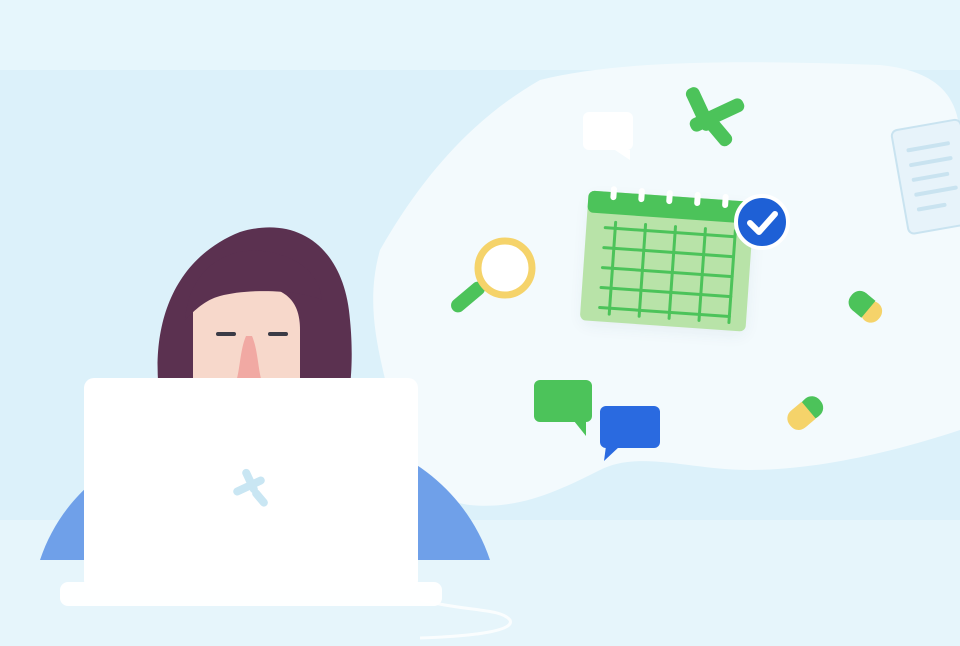 This screenshot has height=646, width=960. Describe the element at coordinates (667, 261) in the screenshot. I see `calendar-icon` at that location.